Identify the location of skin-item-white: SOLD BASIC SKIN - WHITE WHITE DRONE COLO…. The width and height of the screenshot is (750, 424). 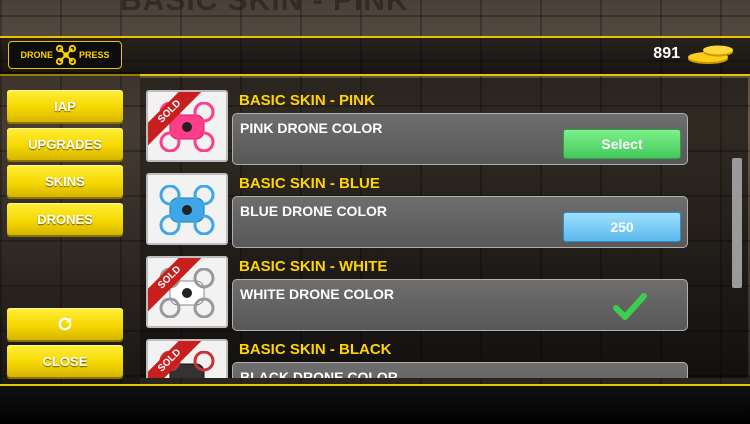
(418, 290).